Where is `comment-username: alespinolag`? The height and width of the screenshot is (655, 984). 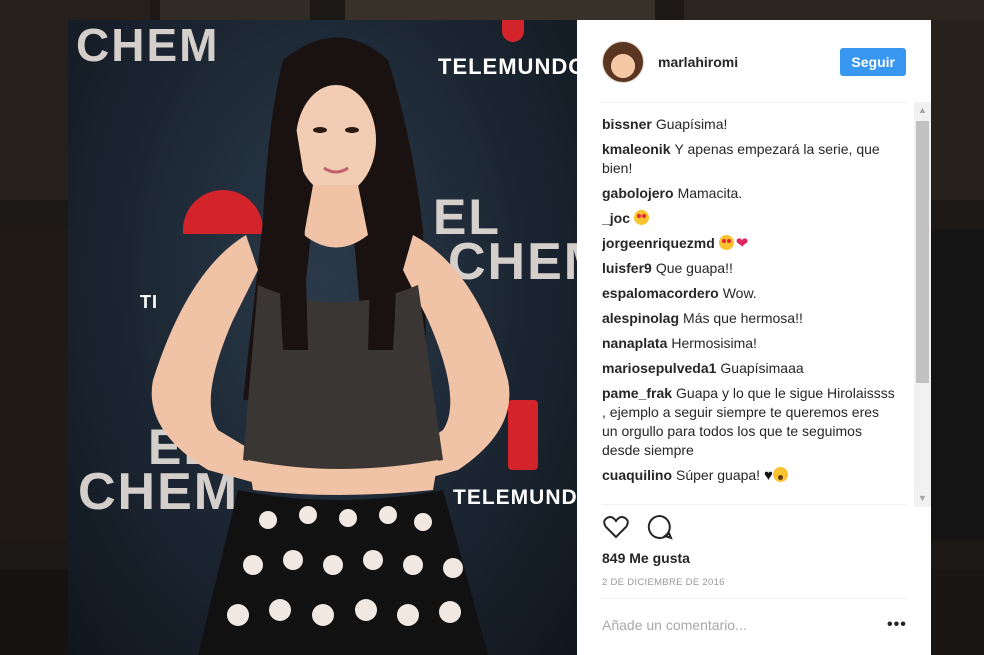
comment-username: alespinolag is located at coordinates (640, 318).